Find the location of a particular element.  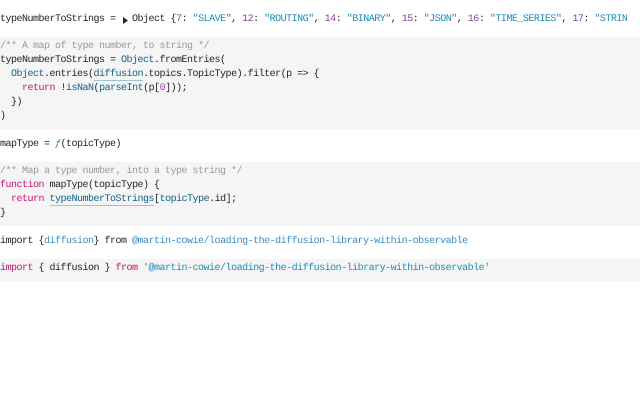

cell-output-name: mapType = is located at coordinates (25, 145).